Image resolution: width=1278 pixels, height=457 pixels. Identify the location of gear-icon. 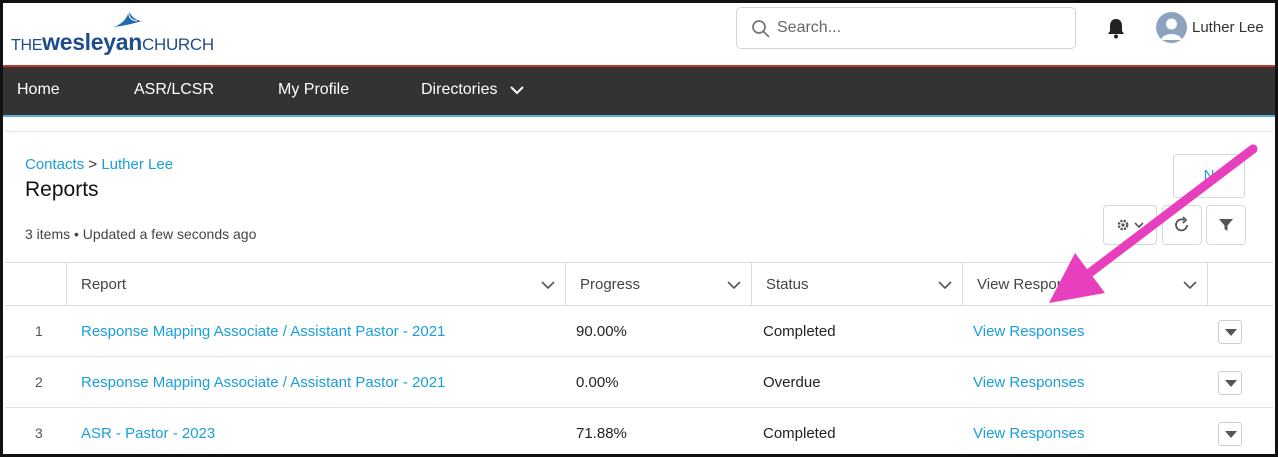
(1130, 225).